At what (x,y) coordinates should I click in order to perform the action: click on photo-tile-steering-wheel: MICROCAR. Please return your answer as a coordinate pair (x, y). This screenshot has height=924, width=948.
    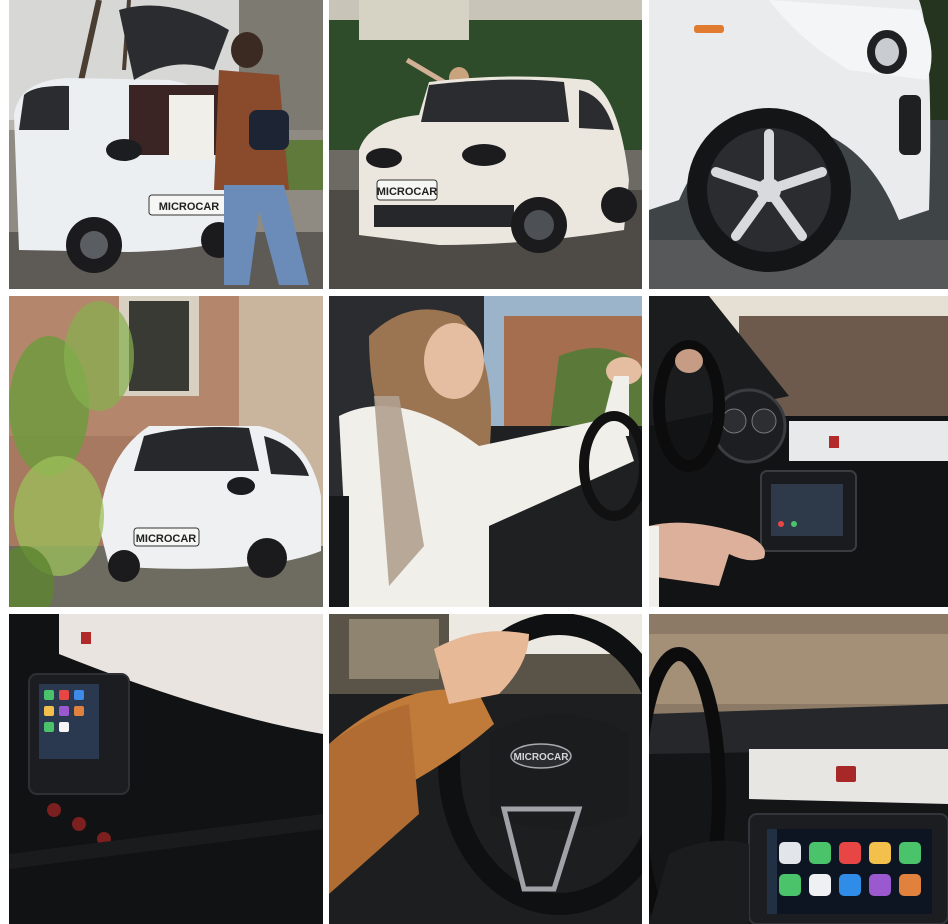
    Looking at the image, I should click on (485, 769).